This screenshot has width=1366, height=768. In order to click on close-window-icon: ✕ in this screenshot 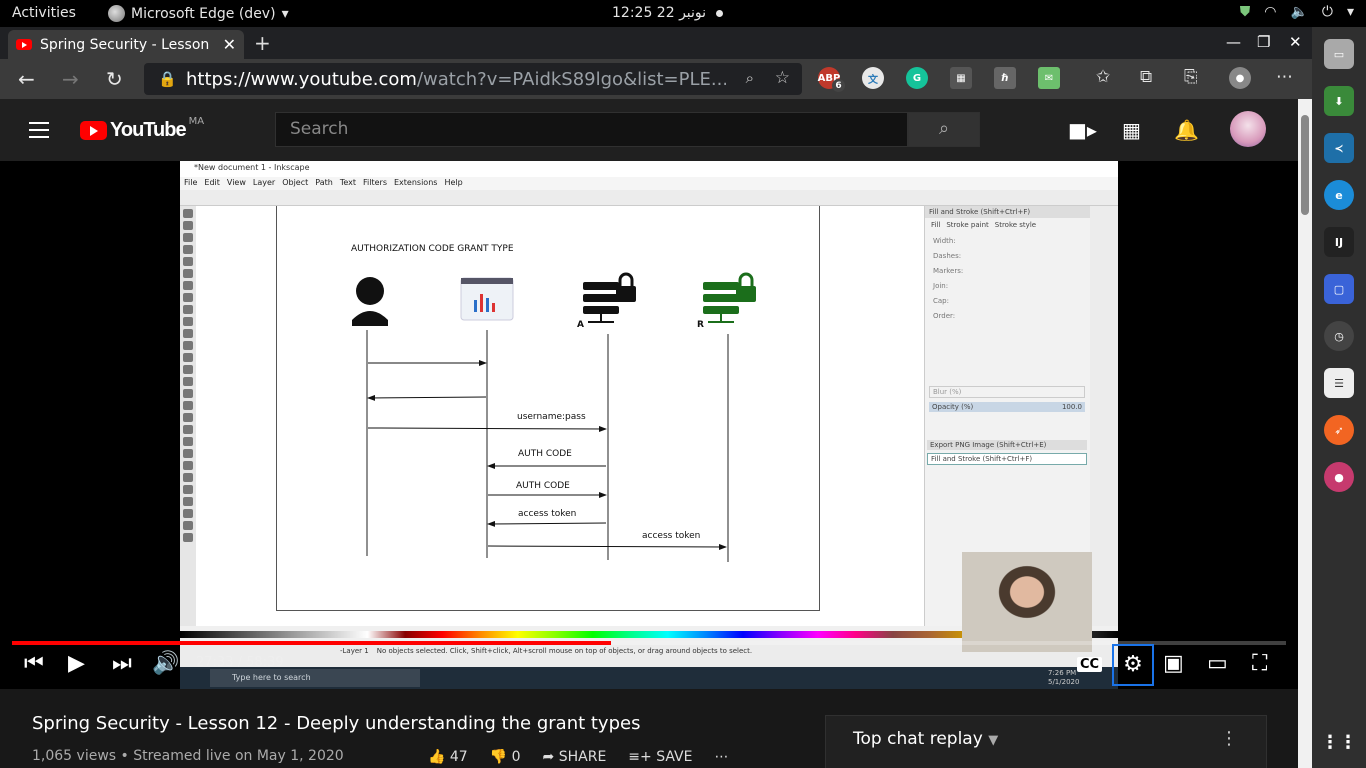, I will do `click(1295, 42)`.